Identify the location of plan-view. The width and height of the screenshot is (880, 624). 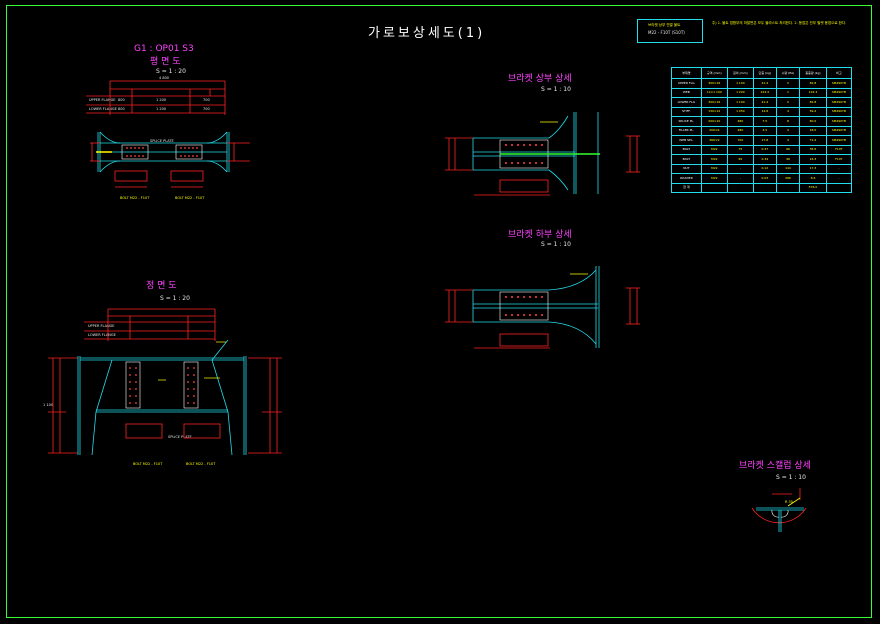
(168, 134).